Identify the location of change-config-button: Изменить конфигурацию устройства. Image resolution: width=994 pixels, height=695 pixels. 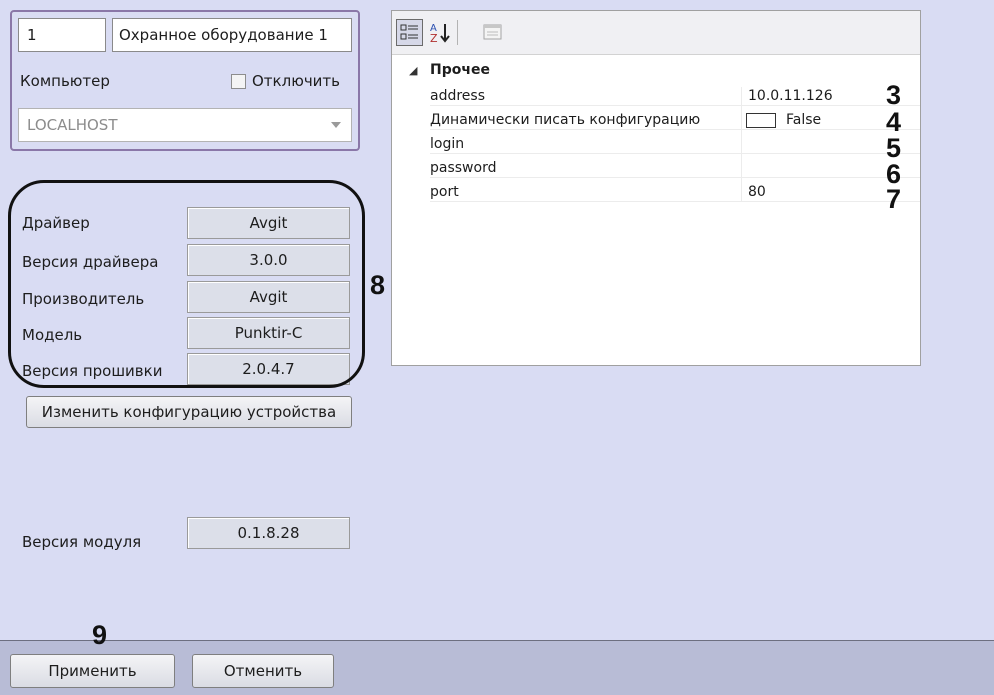
(189, 412).